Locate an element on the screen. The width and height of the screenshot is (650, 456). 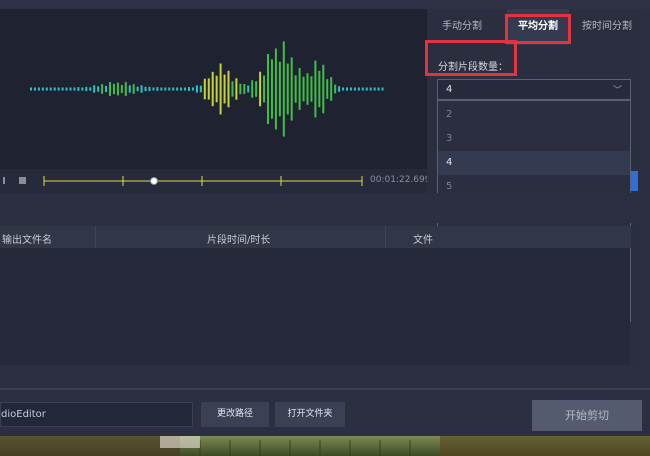
option-4: 4 is located at coordinates (534, 163).